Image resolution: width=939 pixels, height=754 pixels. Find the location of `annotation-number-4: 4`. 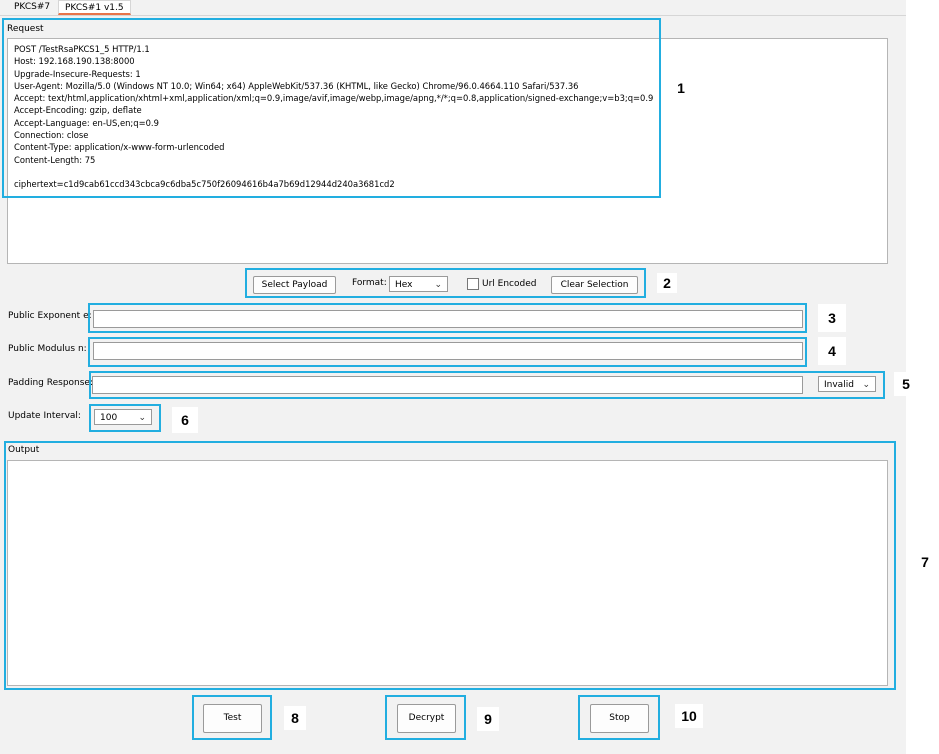

annotation-number-4: 4 is located at coordinates (832, 351).